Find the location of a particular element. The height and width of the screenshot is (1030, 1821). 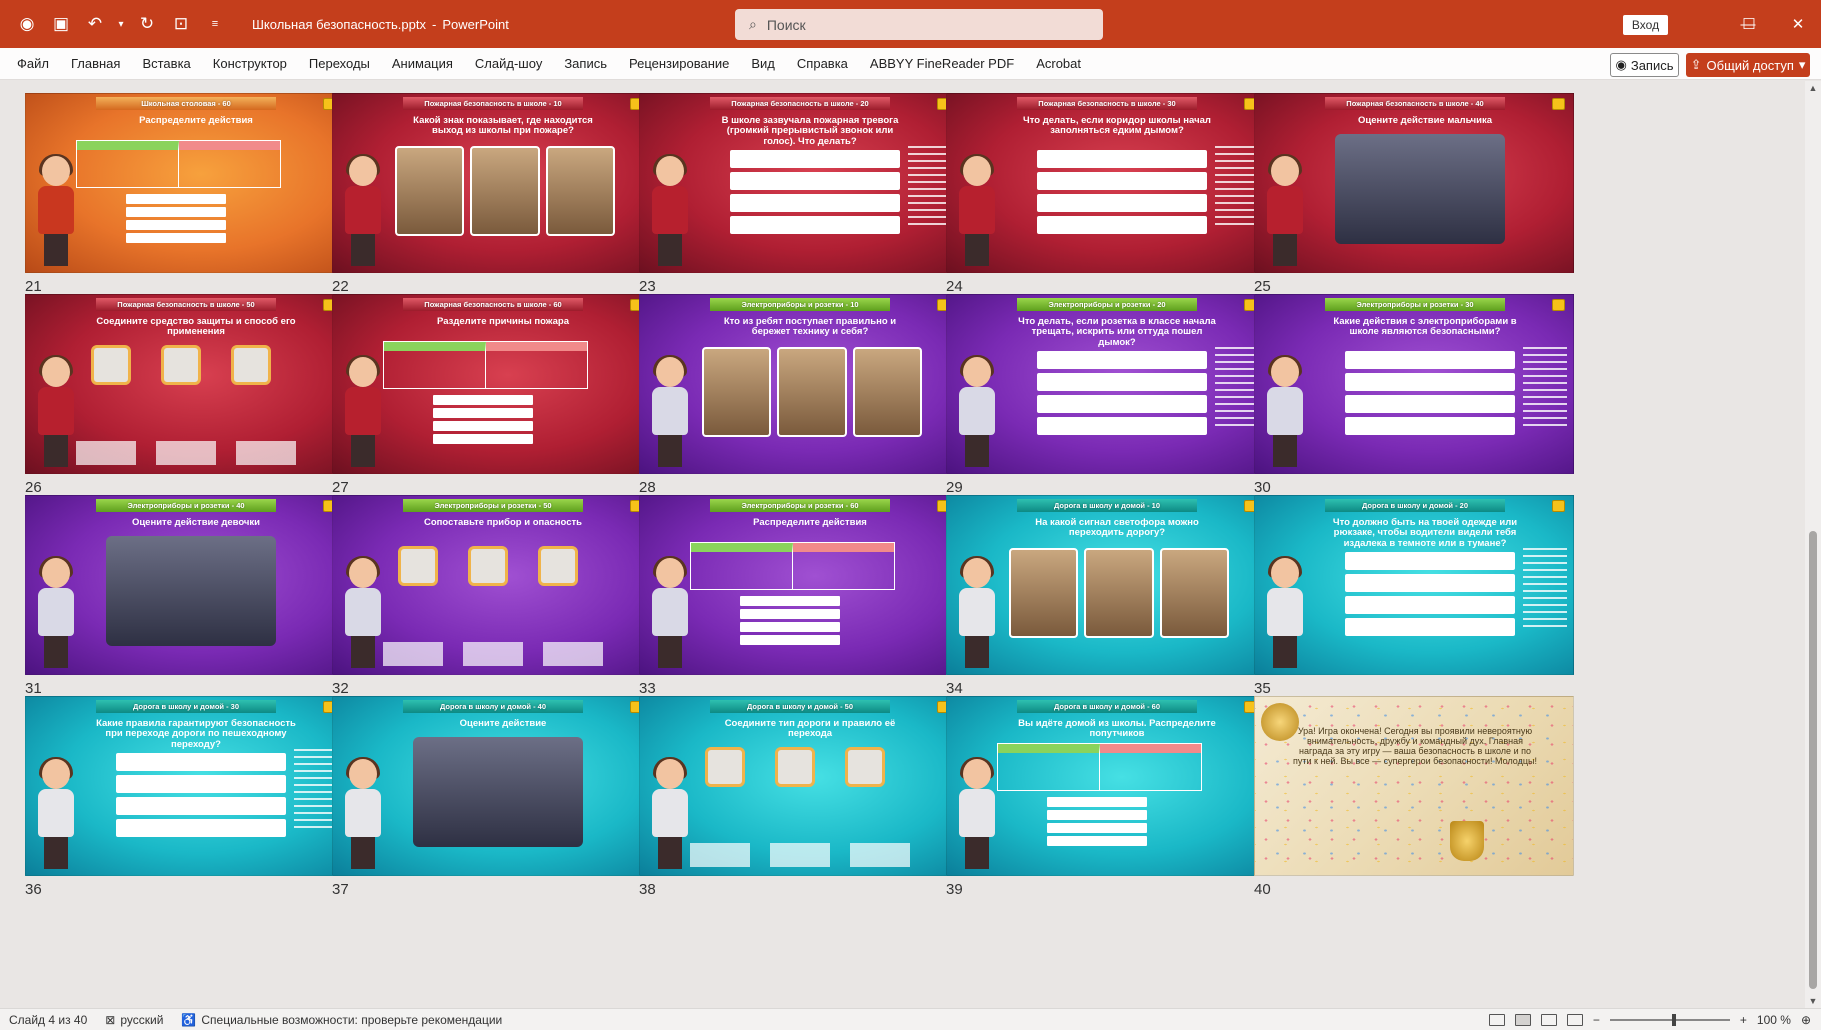

slide-header: Школьная столовая - 60 is located at coordinates (186, 103).